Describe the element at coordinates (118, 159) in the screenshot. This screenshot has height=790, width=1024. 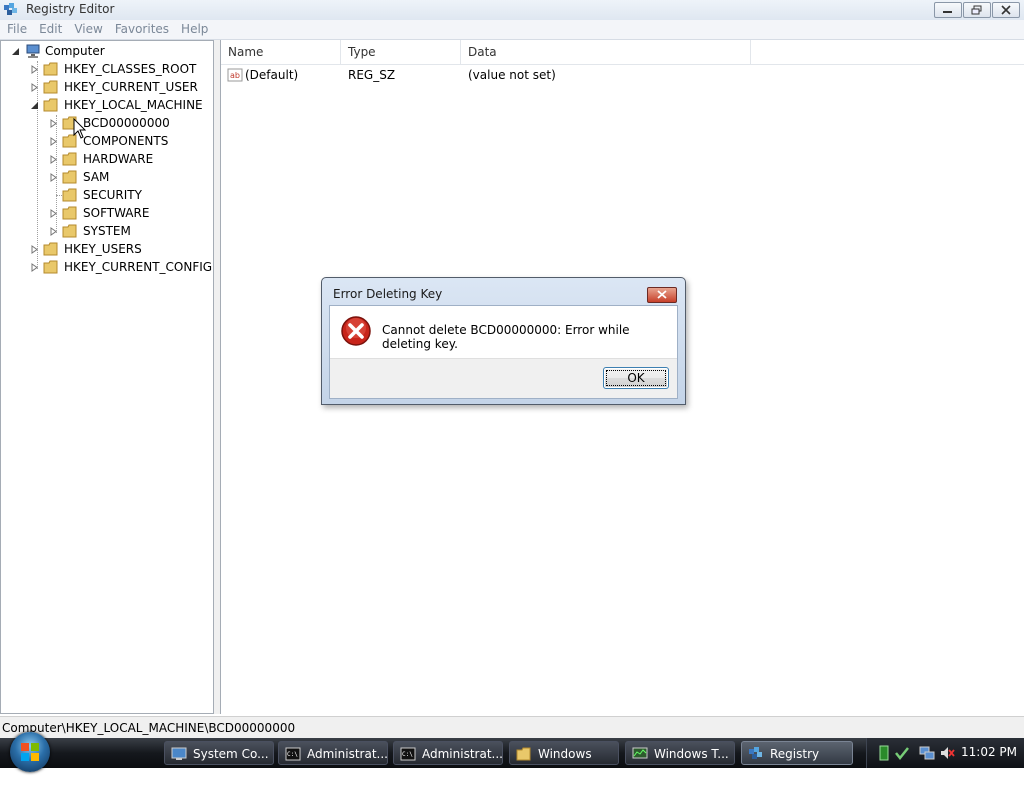
I see `tree-item-label: HARDWARE` at that location.